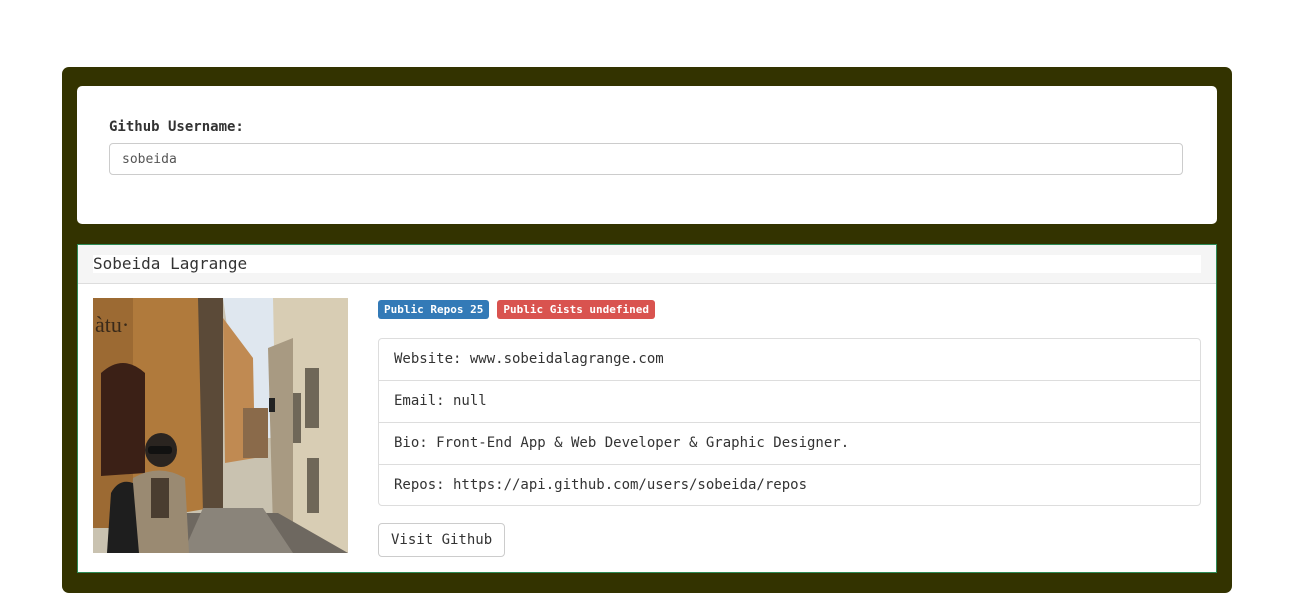 The height and width of the screenshot is (605, 1297). What do you see at coordinates (434, 309) in the screenshot?
I see `public-repos-badge: Public Repos 25` at bounding box center [434, 309].